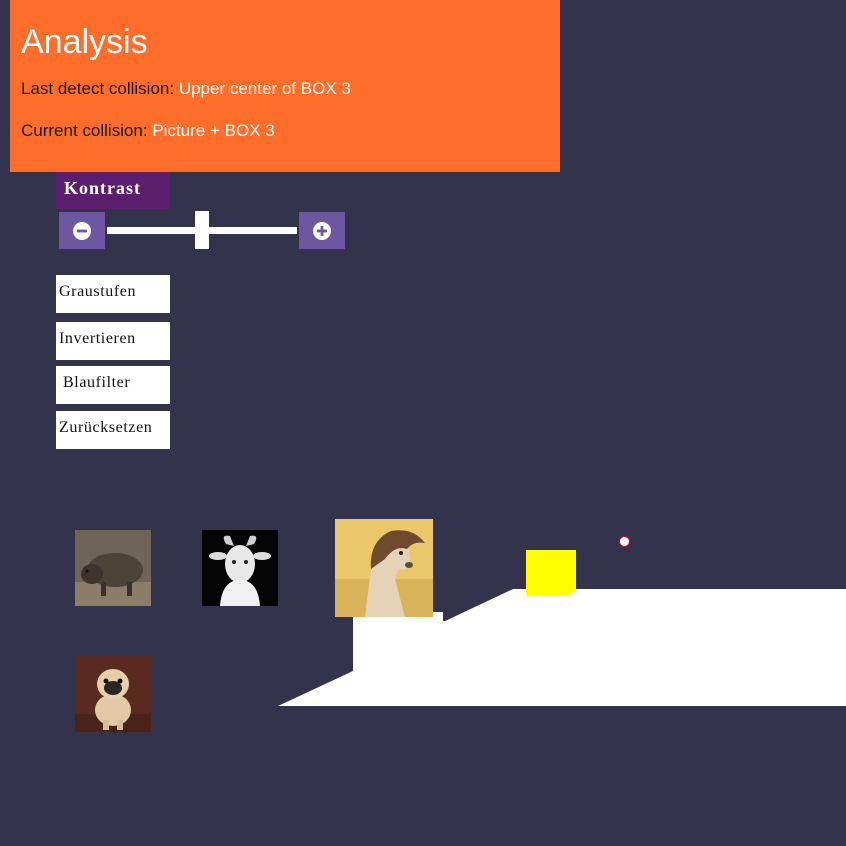 This screenshot has width=846, height=846. I want to click on goat-picture, so click(240, 568).